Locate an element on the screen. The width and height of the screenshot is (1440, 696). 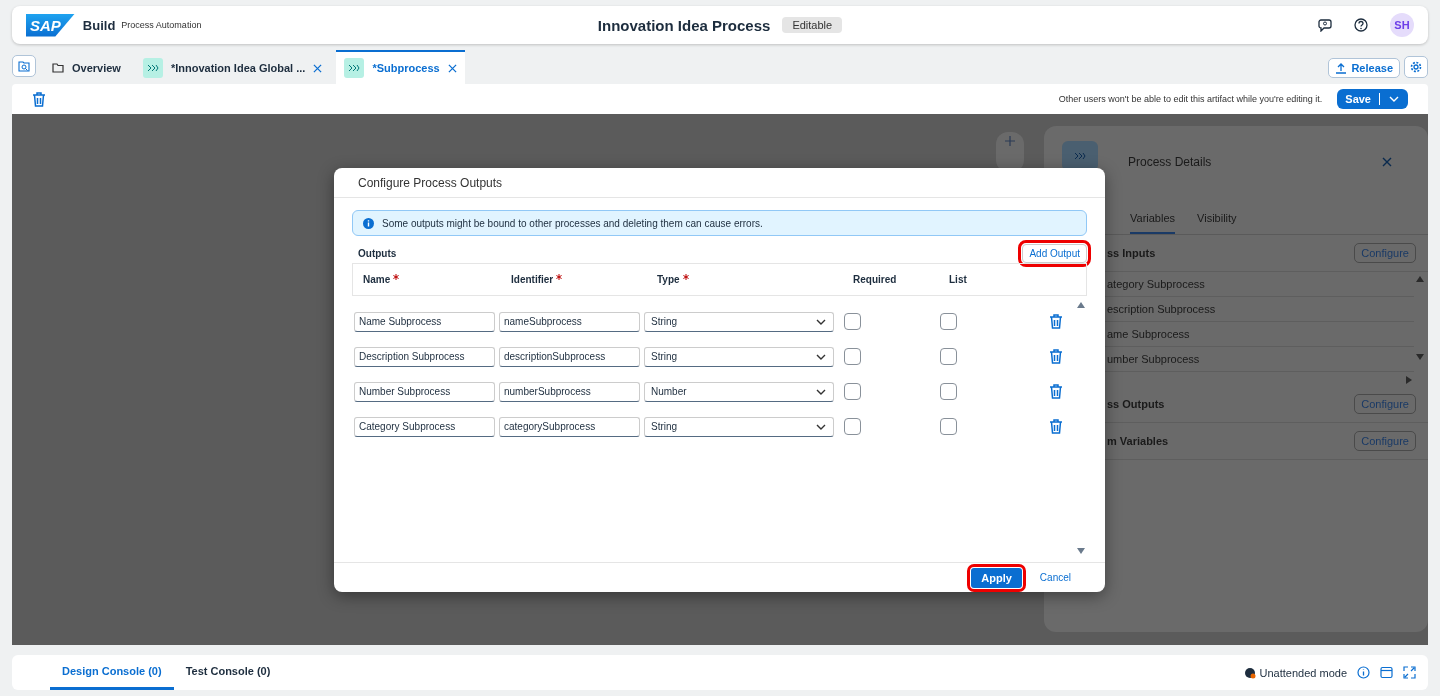
name-input: Category Subprocess is located at coordinates (424, 426).